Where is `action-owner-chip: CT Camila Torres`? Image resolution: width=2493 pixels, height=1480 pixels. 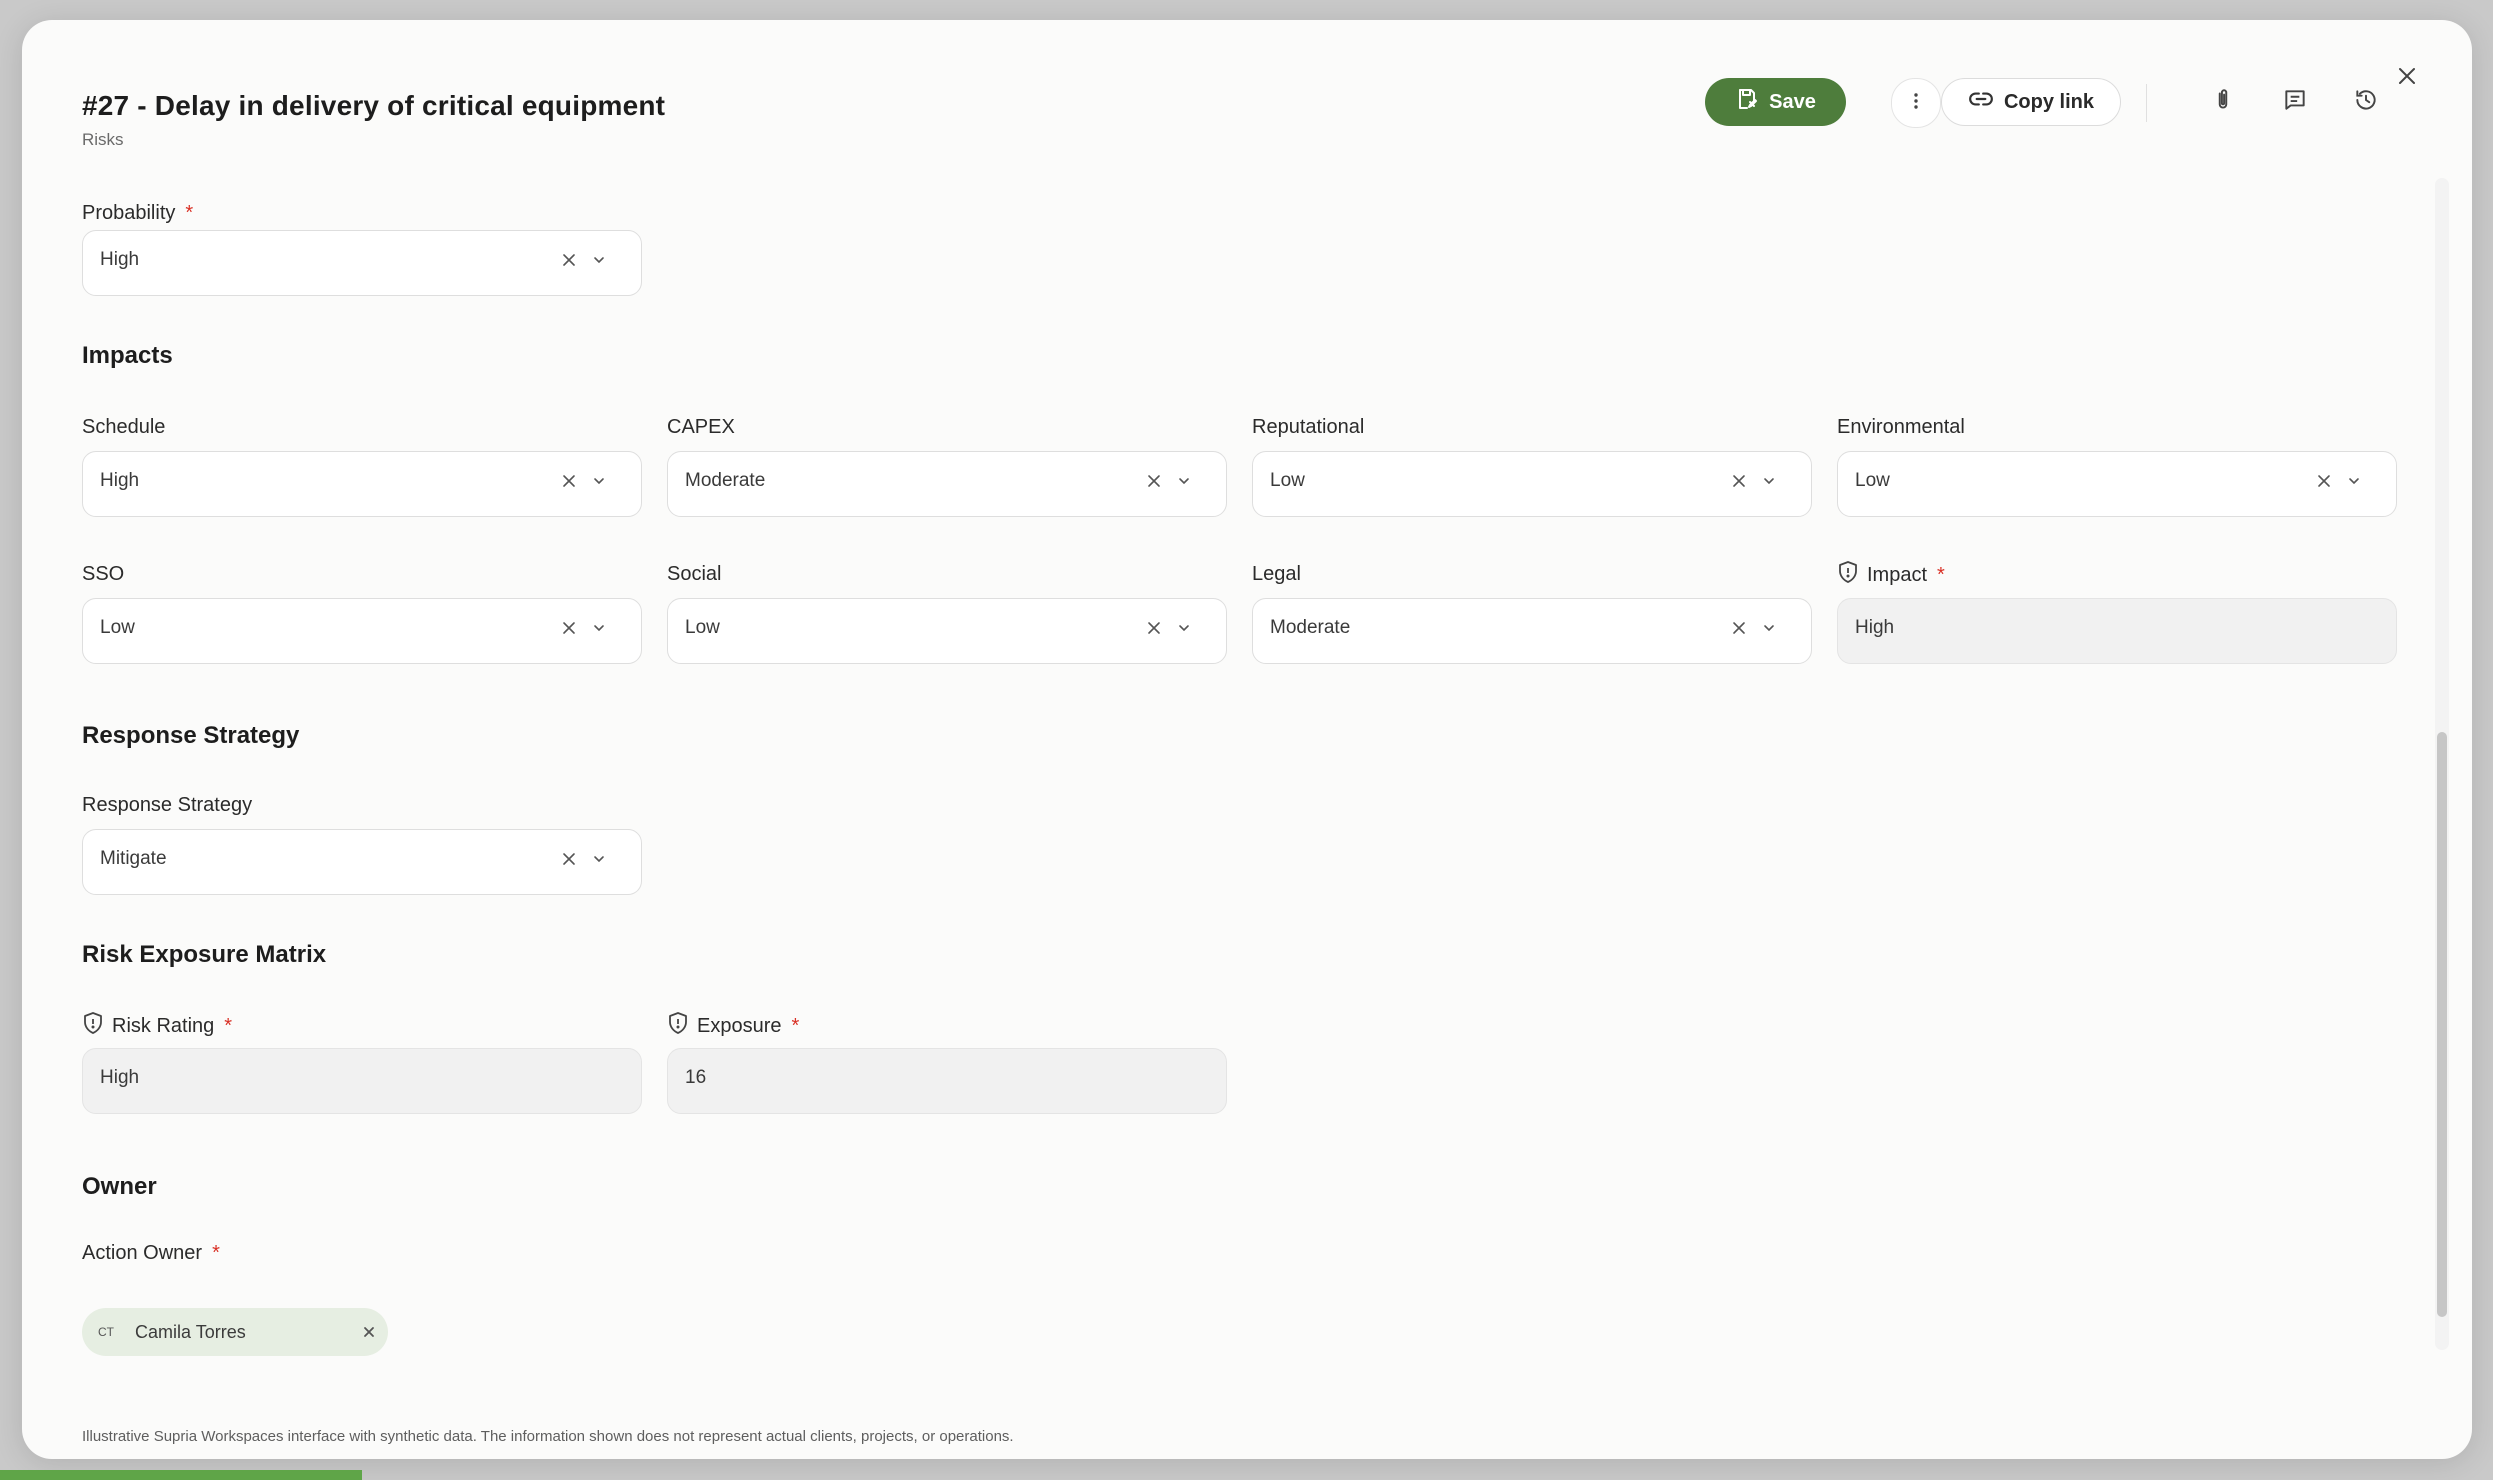 action-owner-chip: CT Camila Torres is located at coordinates (235, 1332).